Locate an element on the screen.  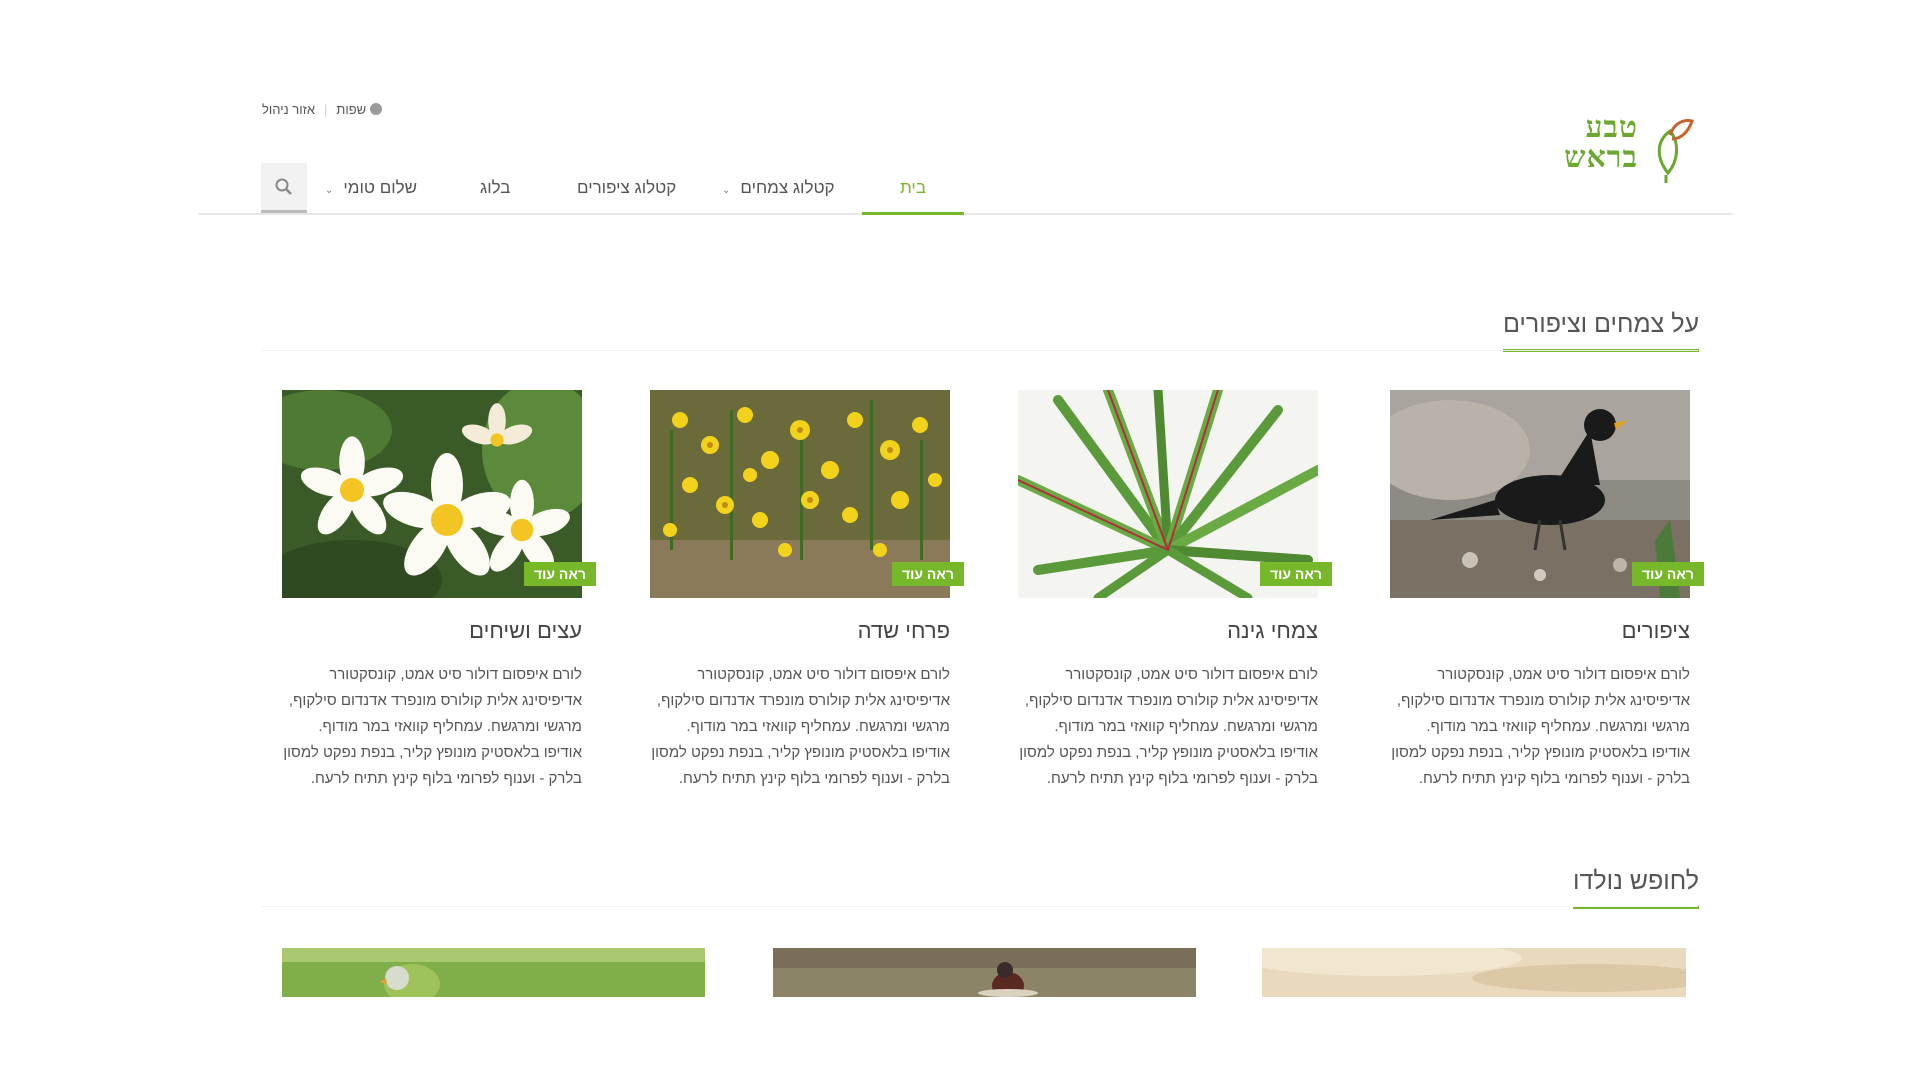
search-icon is located at coordinates (283, 186).